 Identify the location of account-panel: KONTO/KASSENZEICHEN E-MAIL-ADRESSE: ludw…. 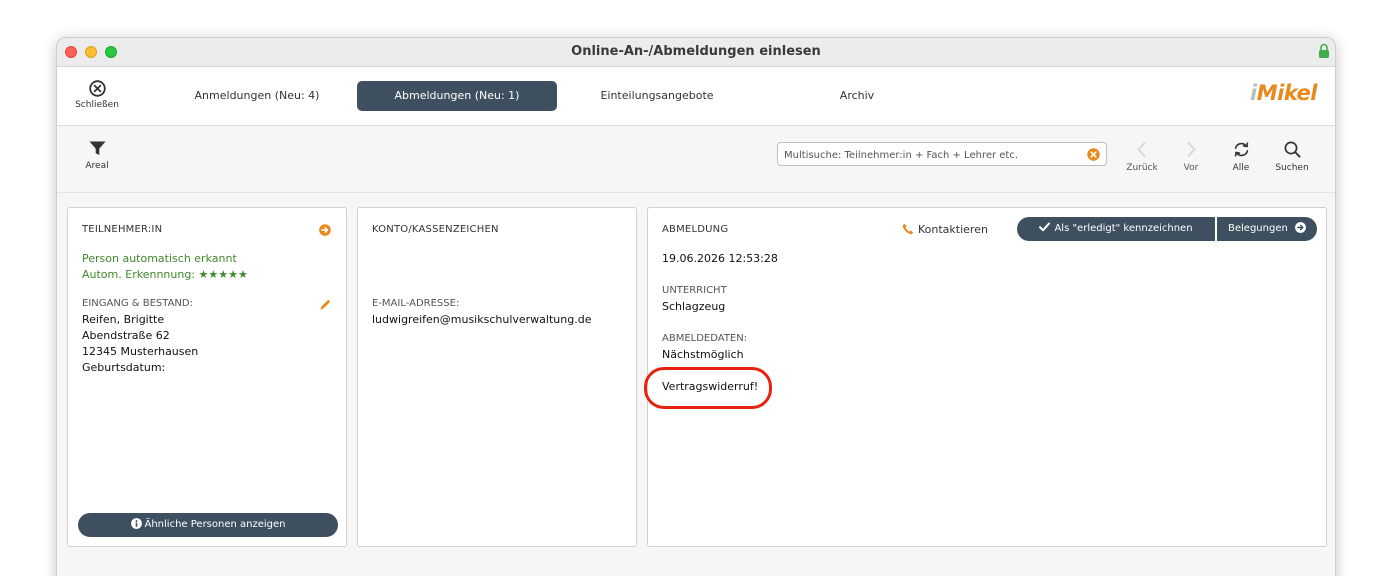
(497, 377).